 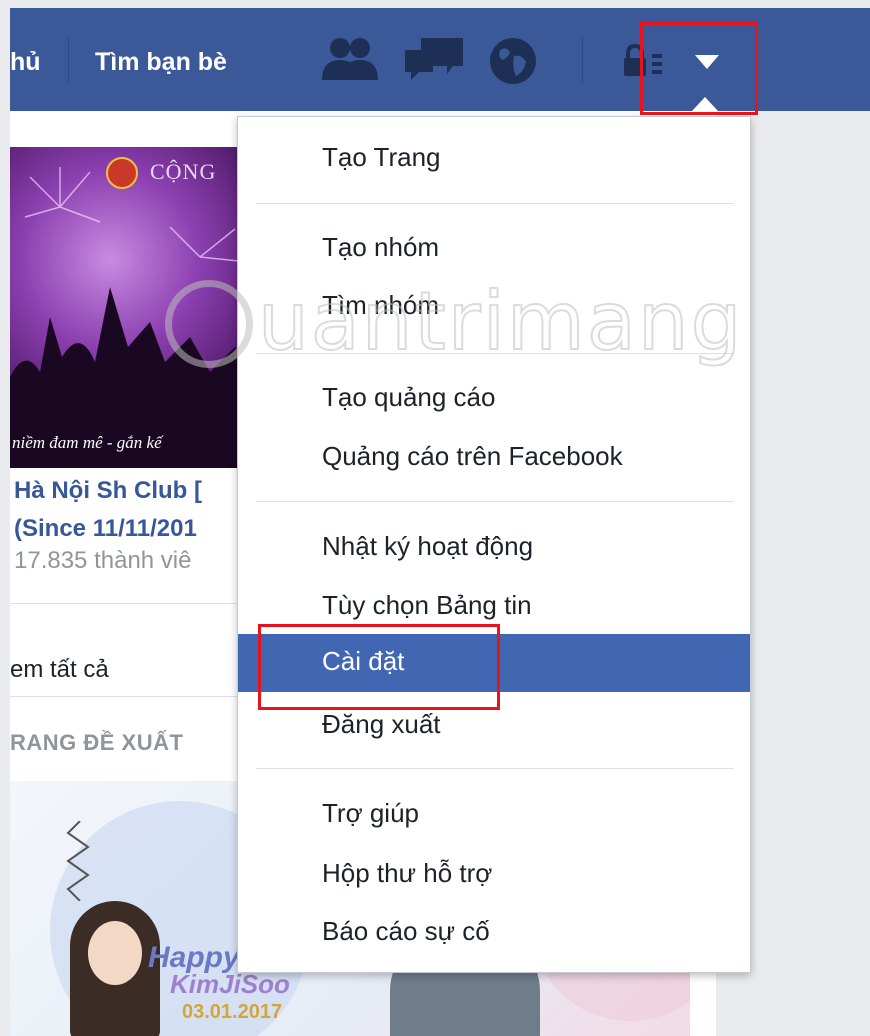 What do you see at coordinates (381, 157) in the screenshot?
I see `menu-item-label: Tạo Trang` at bounding box center [381, 157].